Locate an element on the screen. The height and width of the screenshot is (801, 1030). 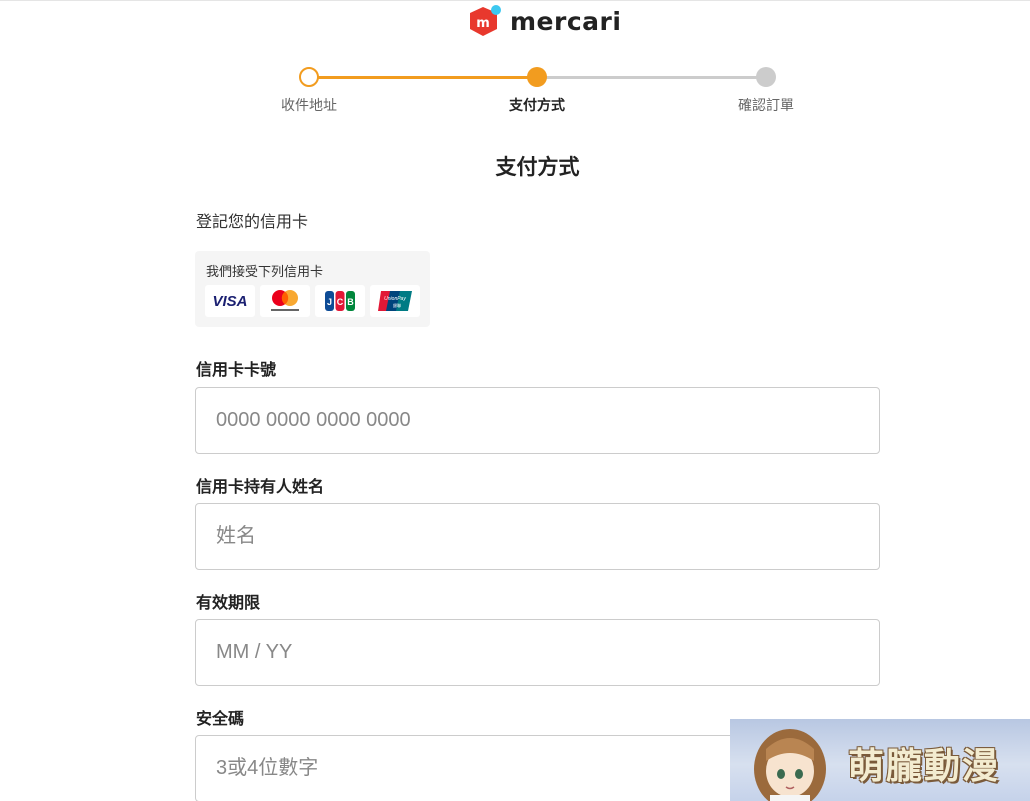
step-dot-confirm is located at coordinates (766, 77).